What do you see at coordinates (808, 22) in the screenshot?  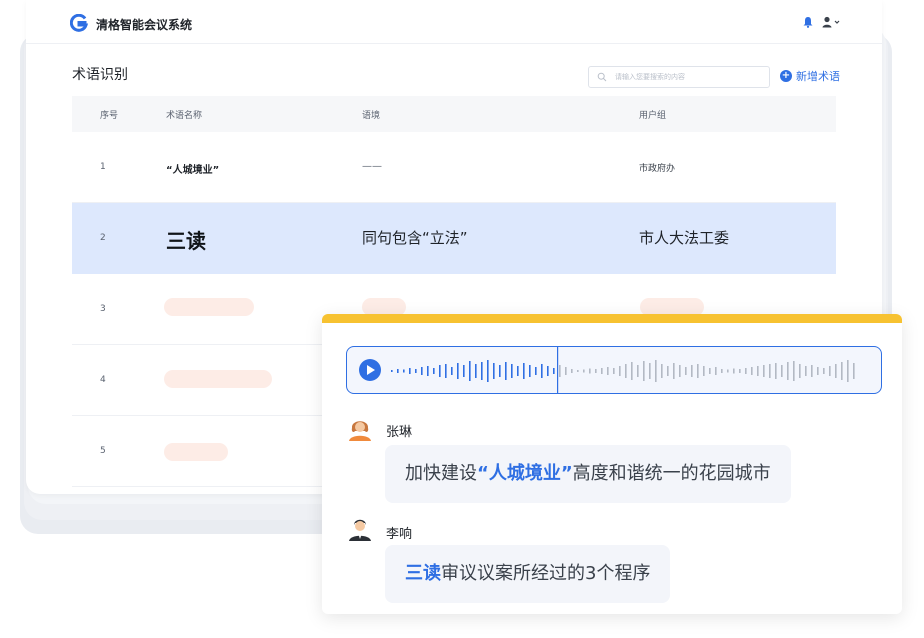 I see `bell-icon` at bounding box center [808, 22].